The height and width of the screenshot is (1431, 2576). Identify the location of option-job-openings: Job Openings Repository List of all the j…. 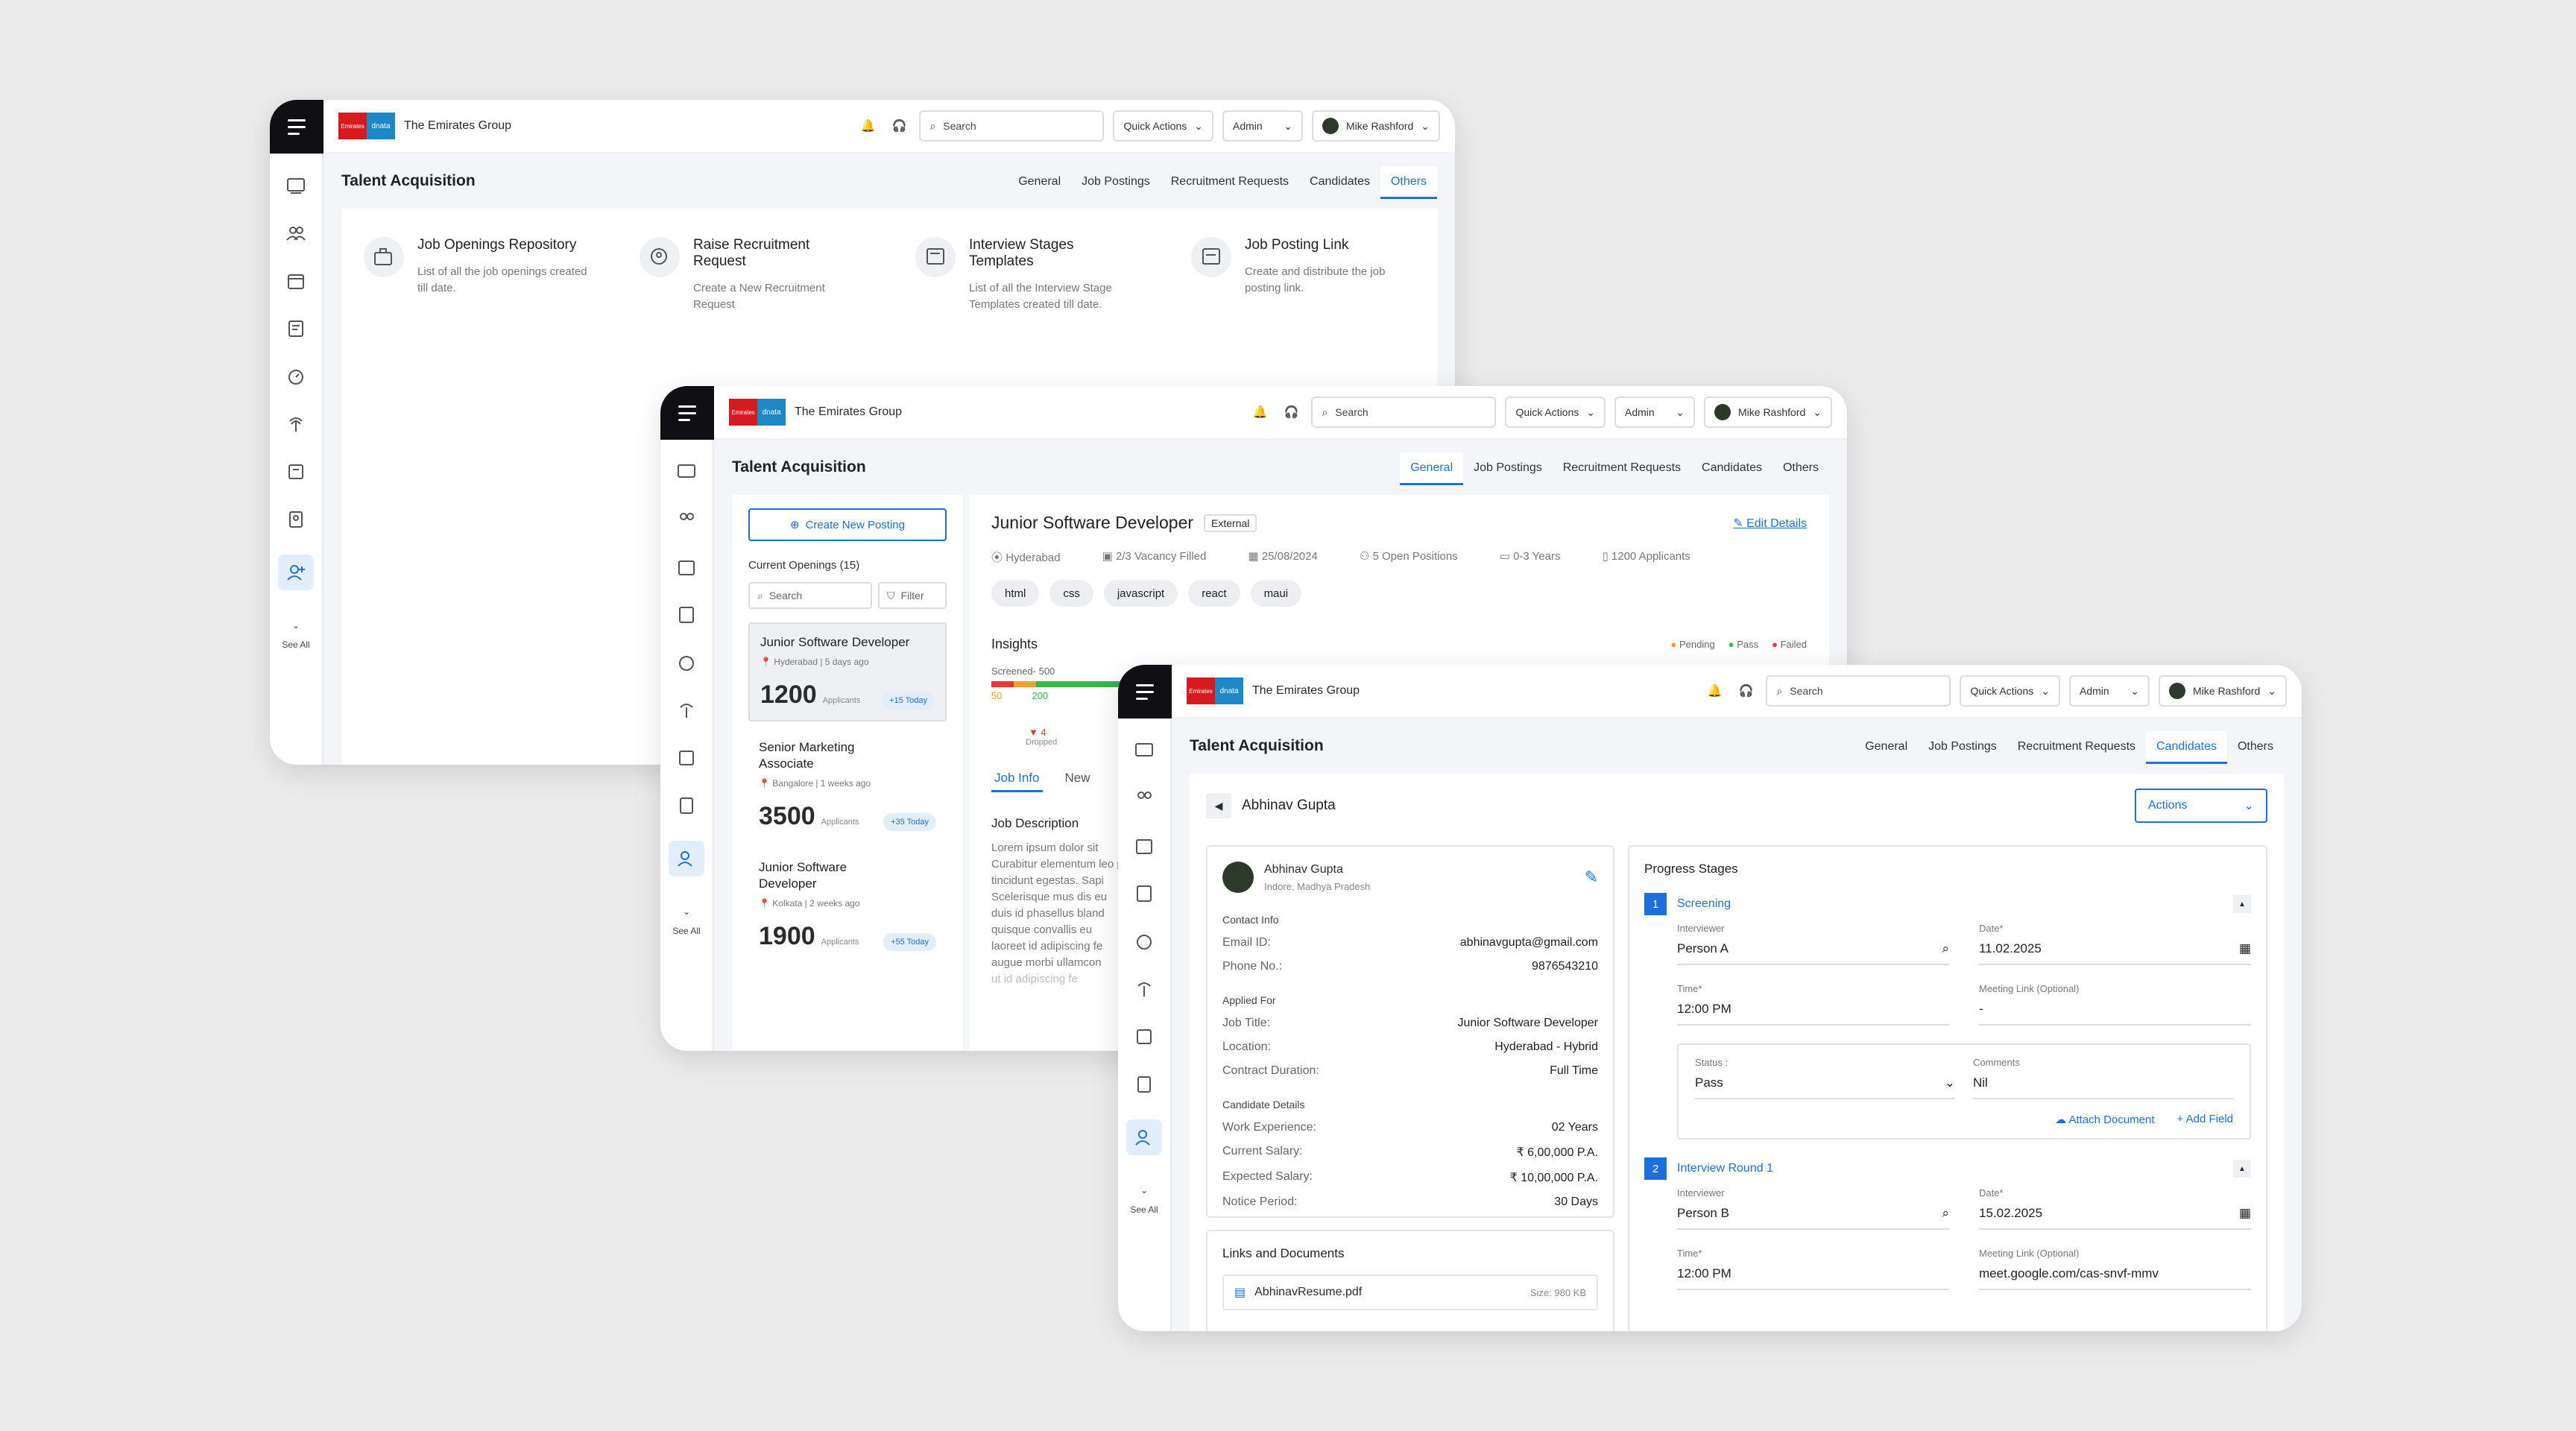
(476, 487).